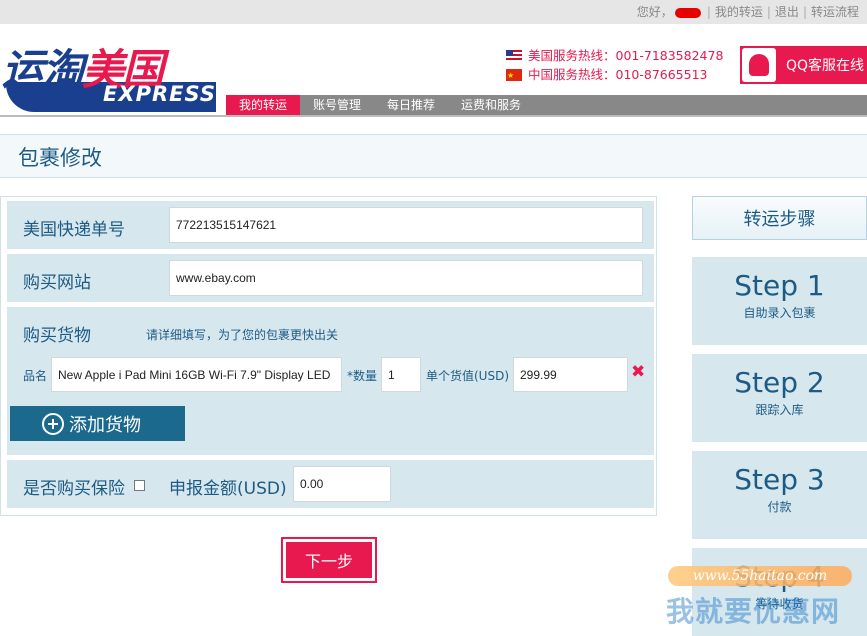  I want to click on page-title-bar: 包裹修改, so click(433, 156).